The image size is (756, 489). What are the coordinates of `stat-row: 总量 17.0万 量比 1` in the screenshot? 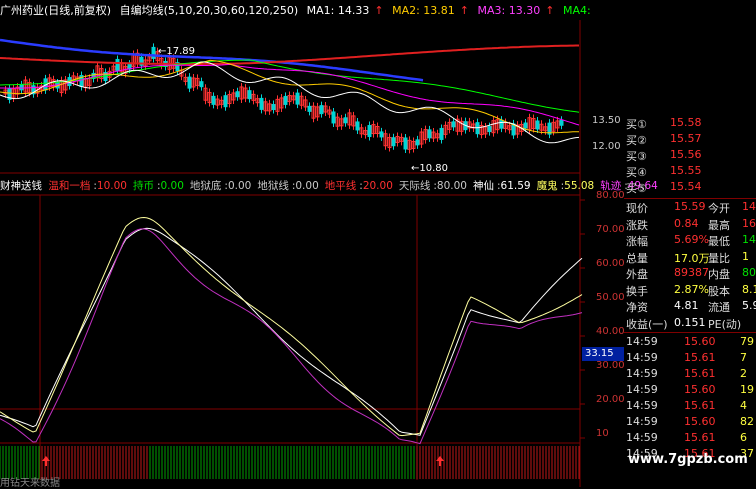 It's located at (690, 258).